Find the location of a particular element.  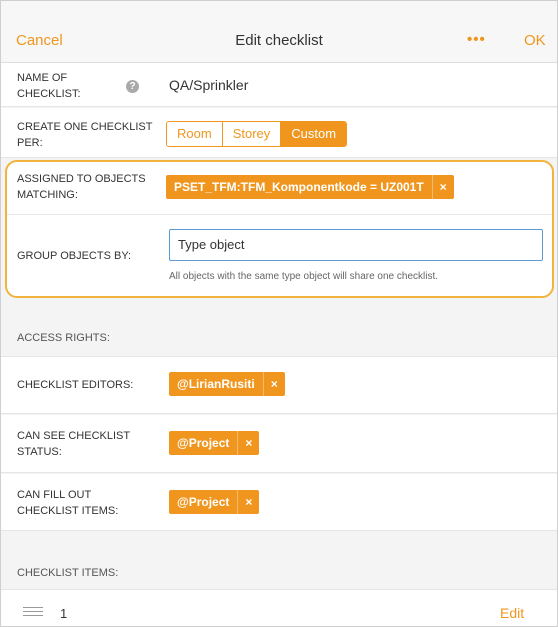

per-option-room: Room is located at coordinates (195, 134).